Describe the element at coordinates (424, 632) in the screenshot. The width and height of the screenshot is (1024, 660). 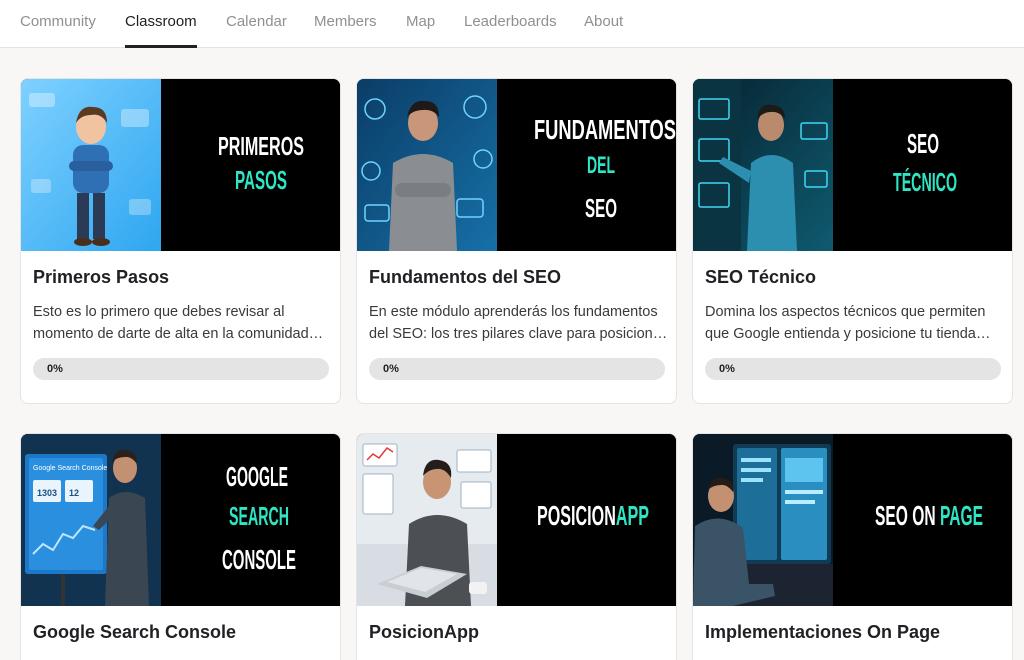
I see `course-title: PosicionApp` at that location.